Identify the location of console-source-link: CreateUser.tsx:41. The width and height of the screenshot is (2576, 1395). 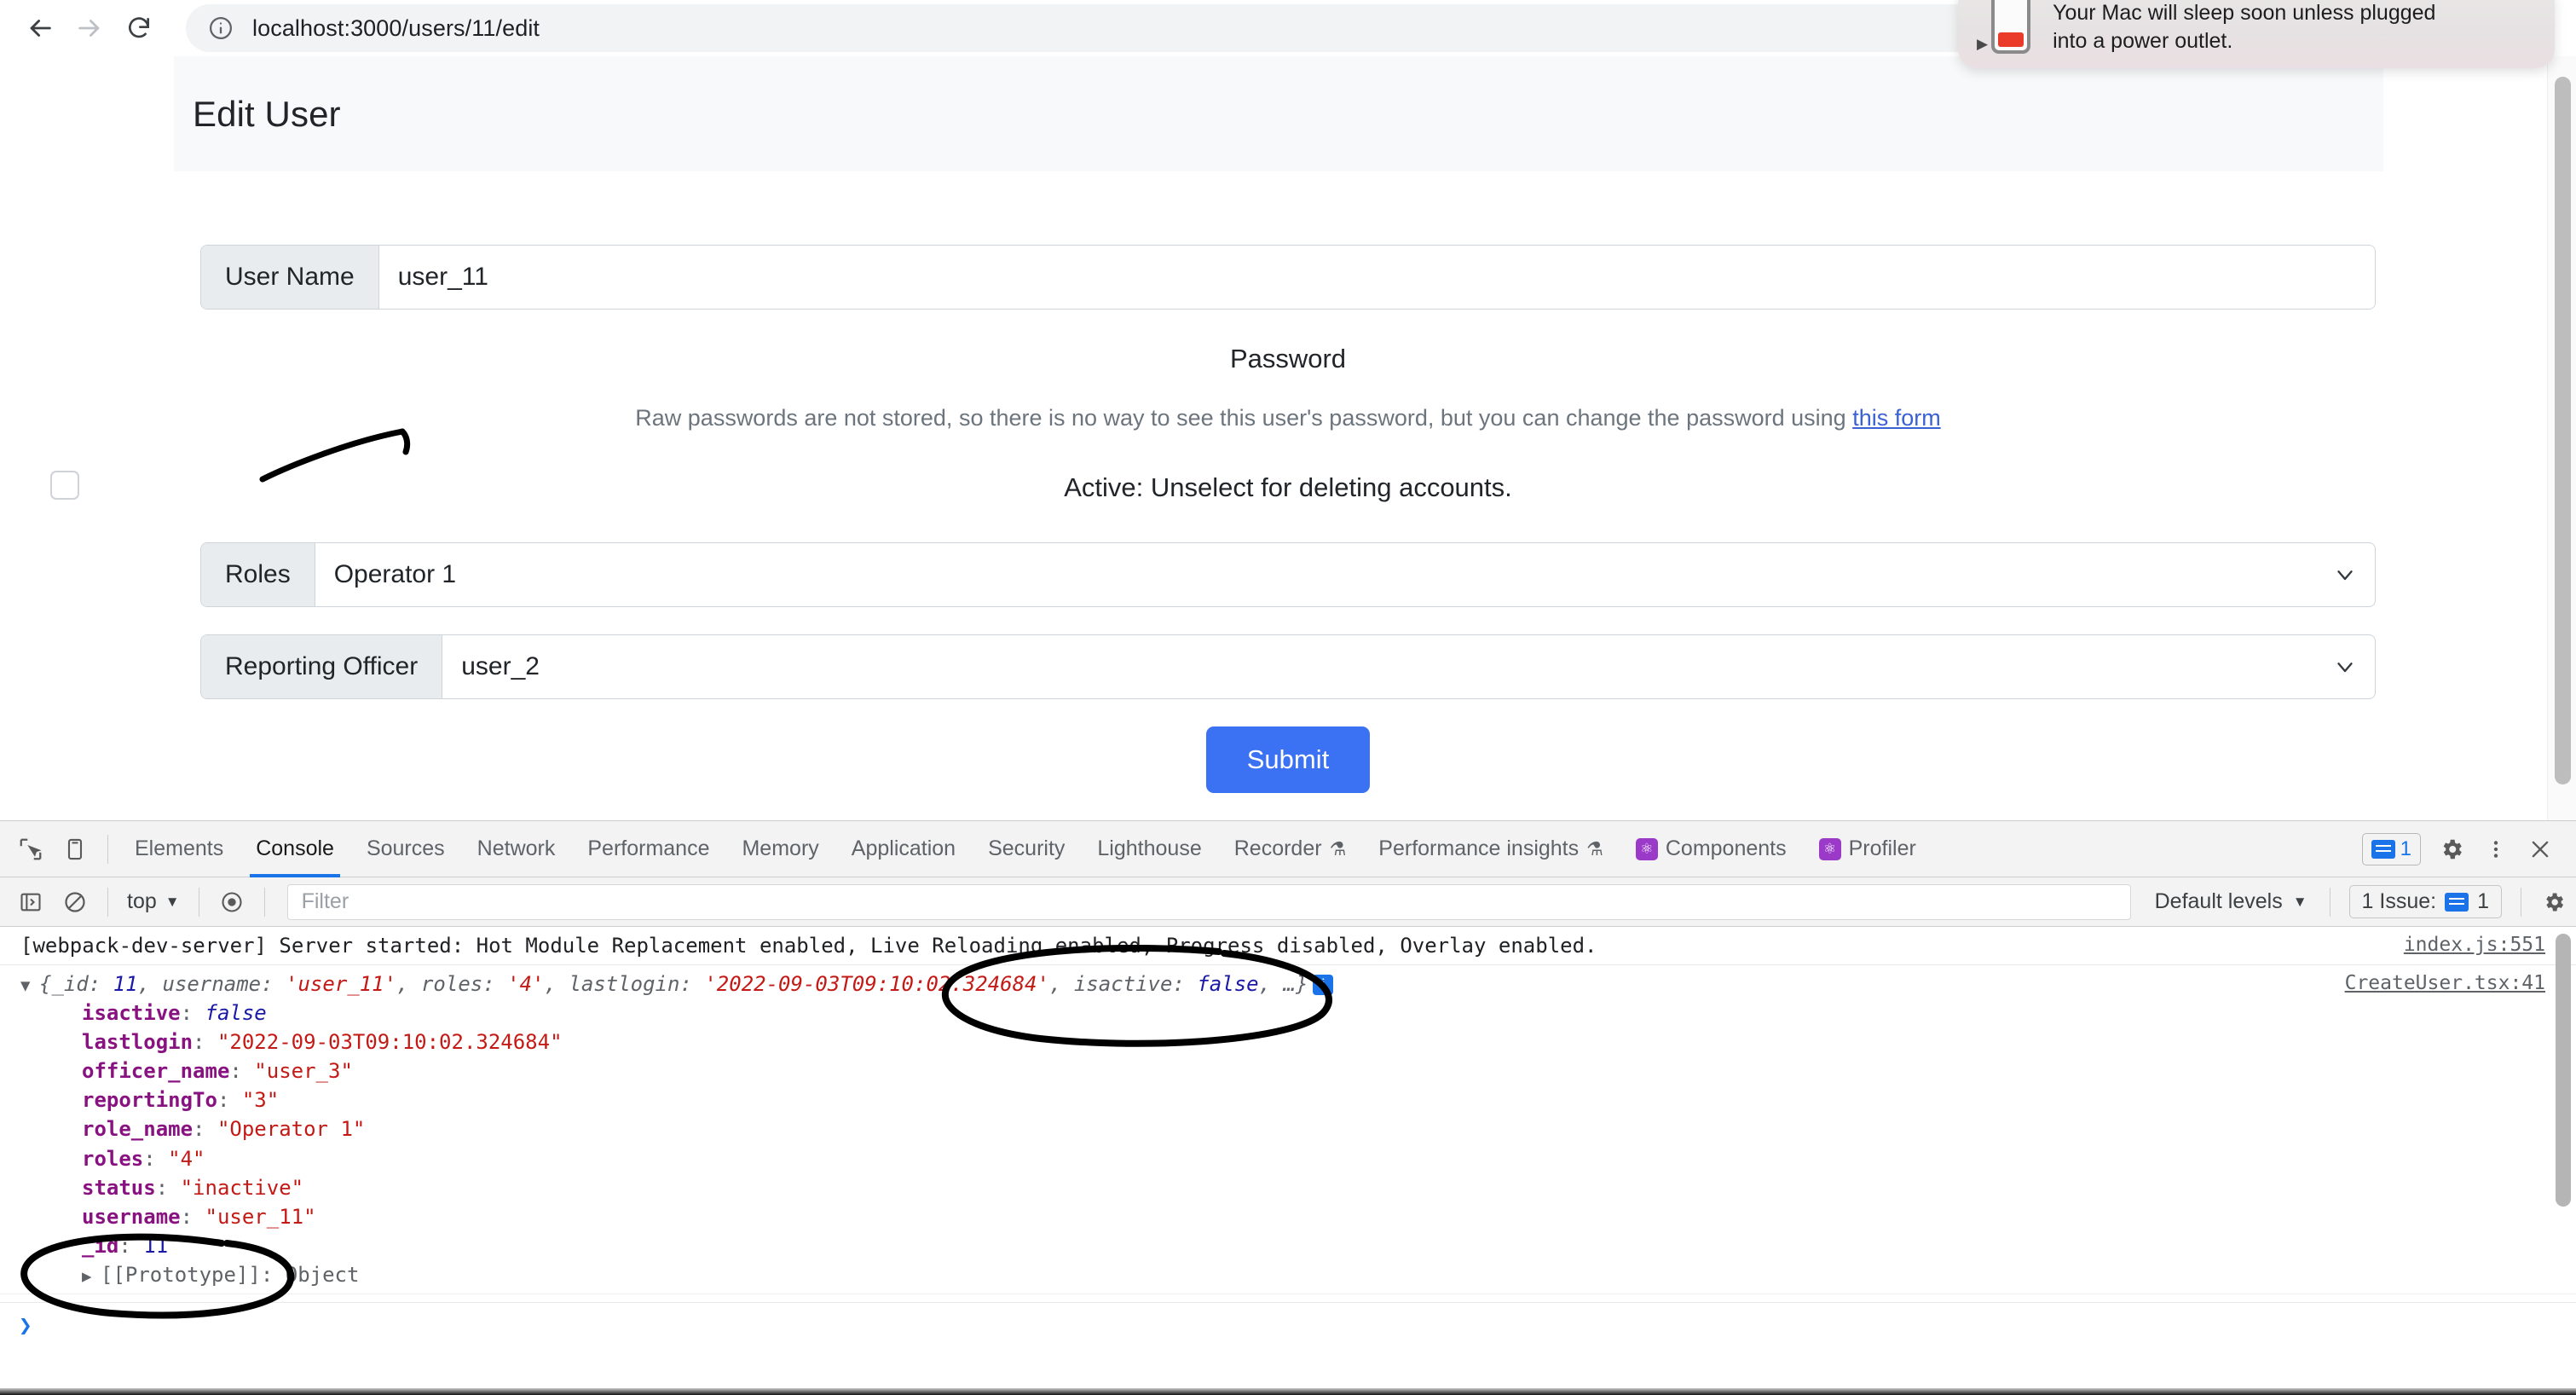
(2445, 984).